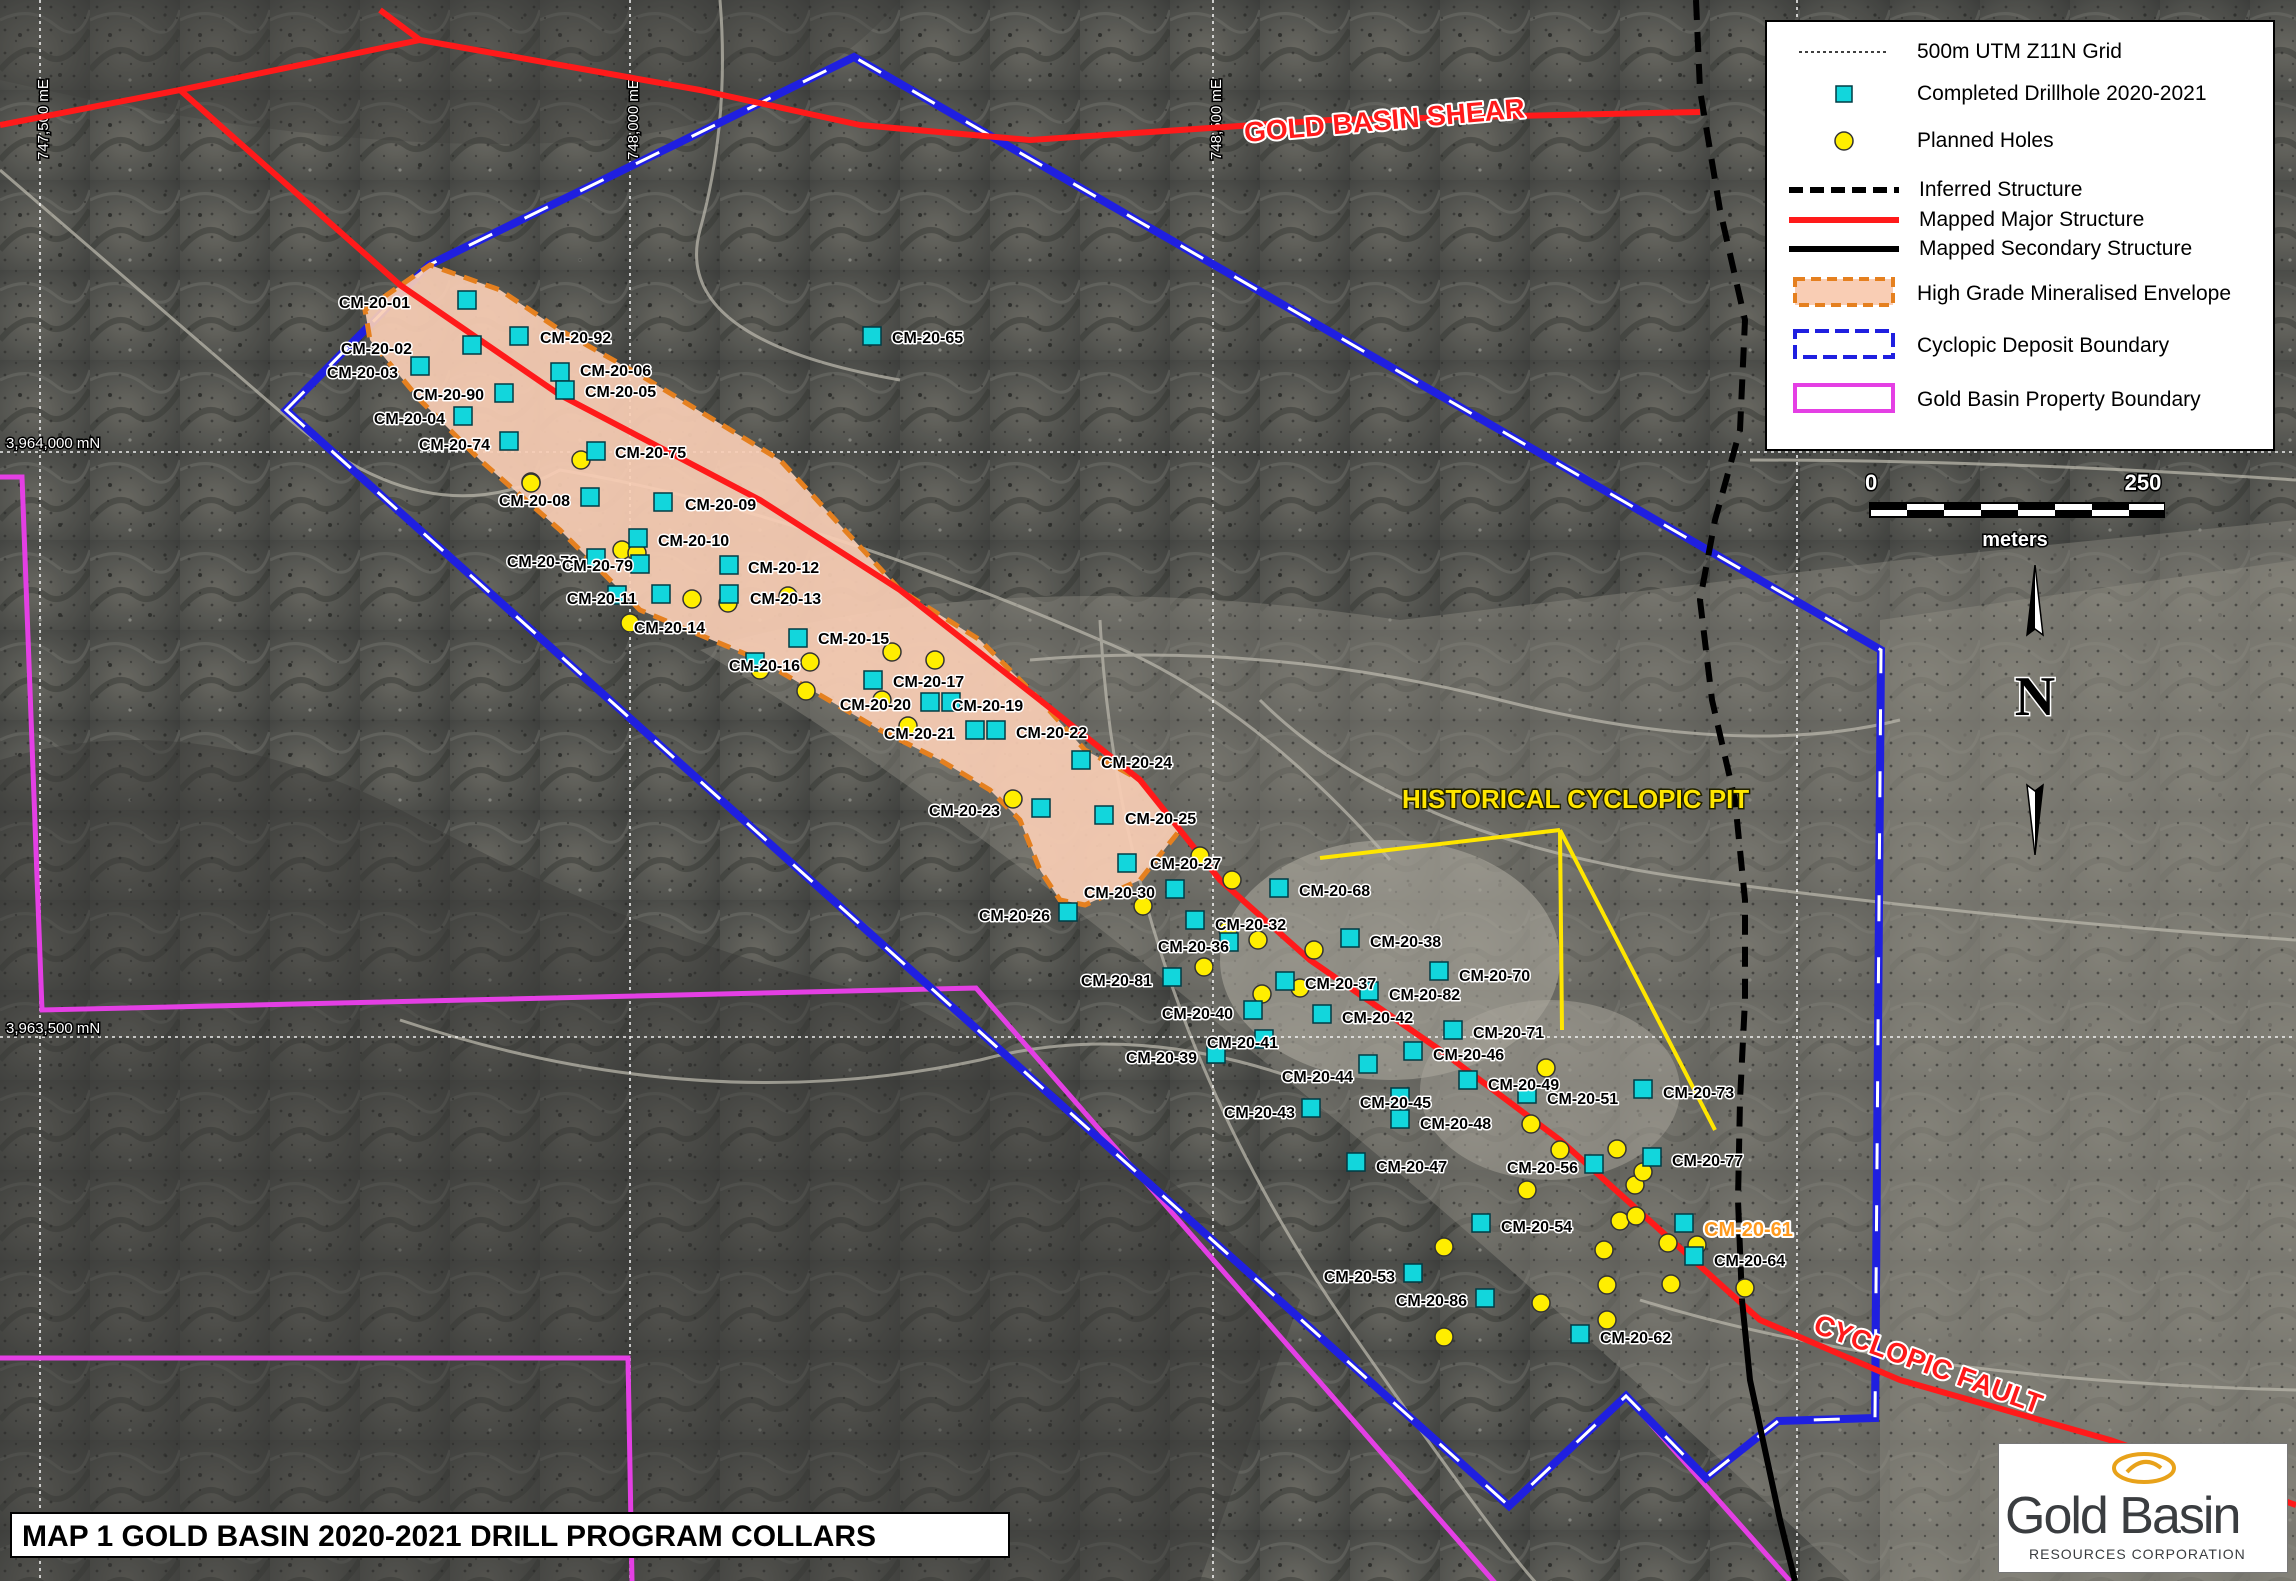 The image size is (2296, 1581). What do you see at coordinates (650, 453) in the screenshot?
I see `drillhole-label-cm-20-75: CM-20-75` at bounding box center [650, 453].